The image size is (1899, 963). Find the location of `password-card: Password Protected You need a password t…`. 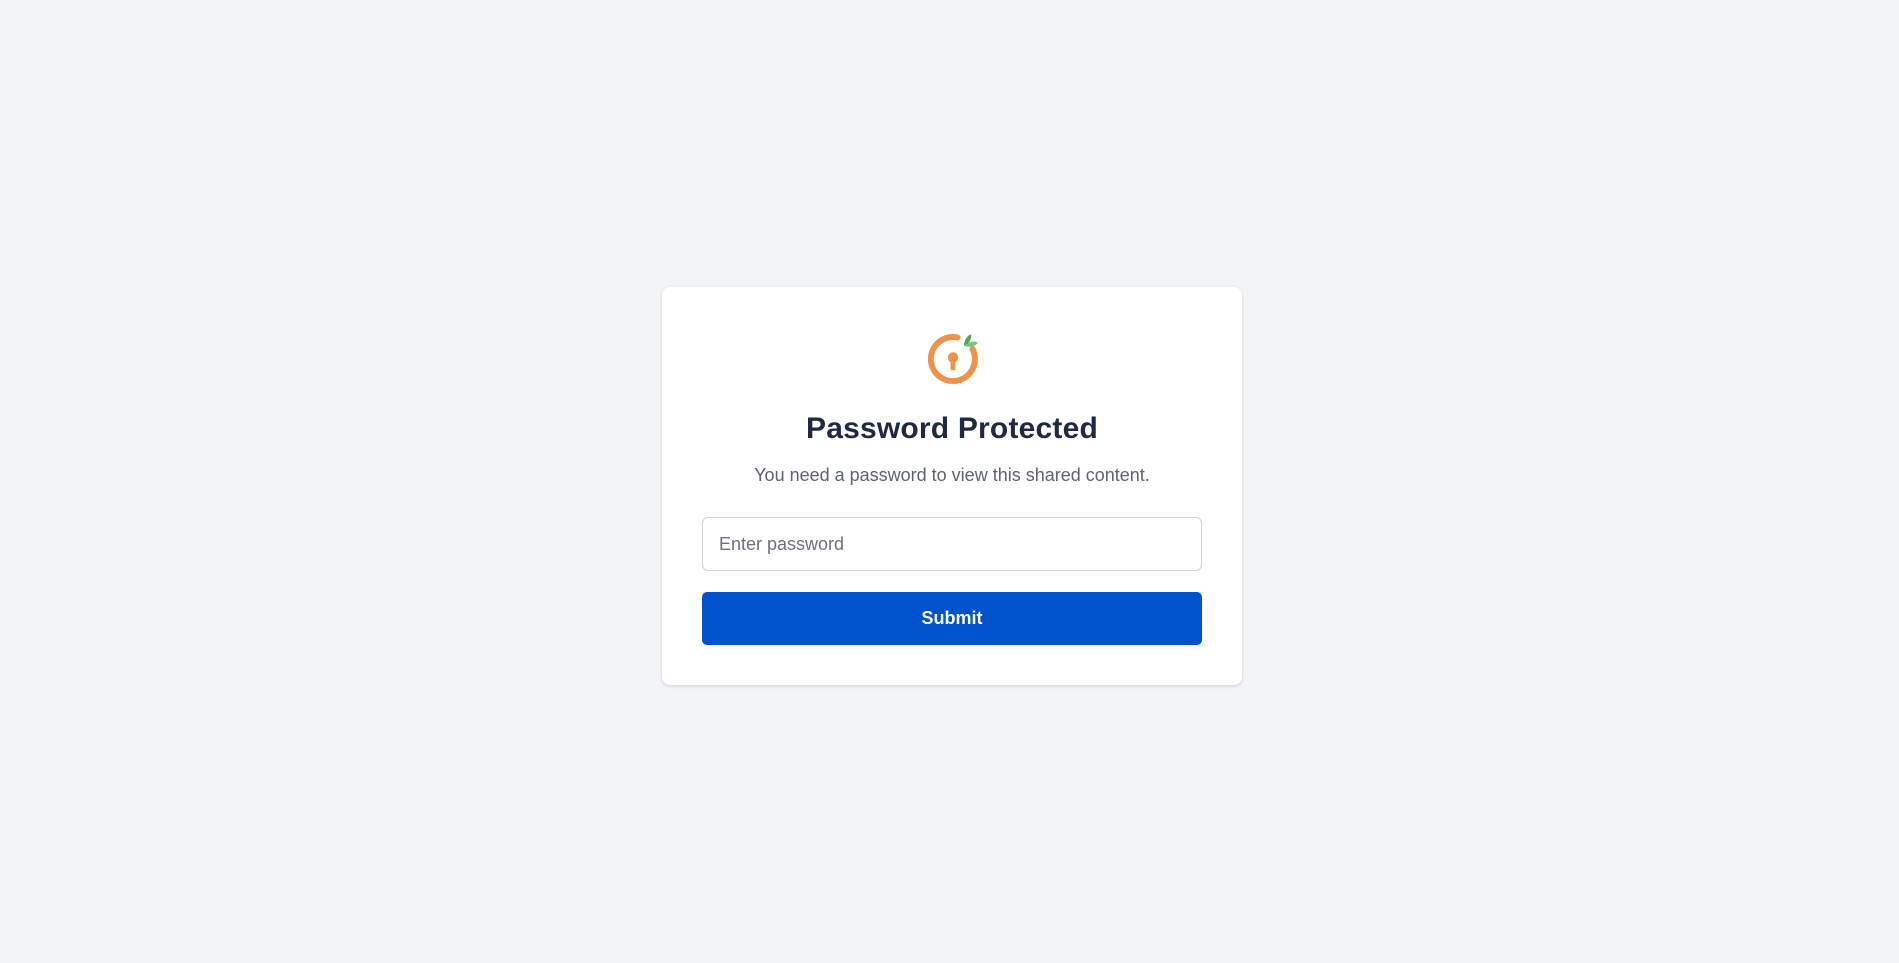

password-card: Password Protected You need a password t… is located at coordinates (952, 486).